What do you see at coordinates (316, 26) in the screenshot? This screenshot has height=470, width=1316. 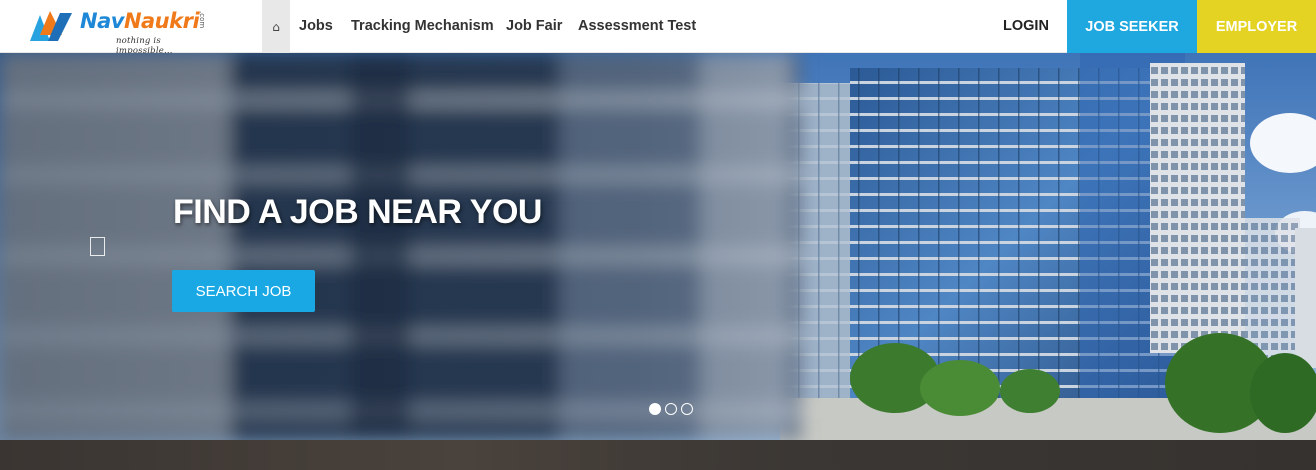 I see `nav-jobs: Jobs` at bounding box center [316, 26].